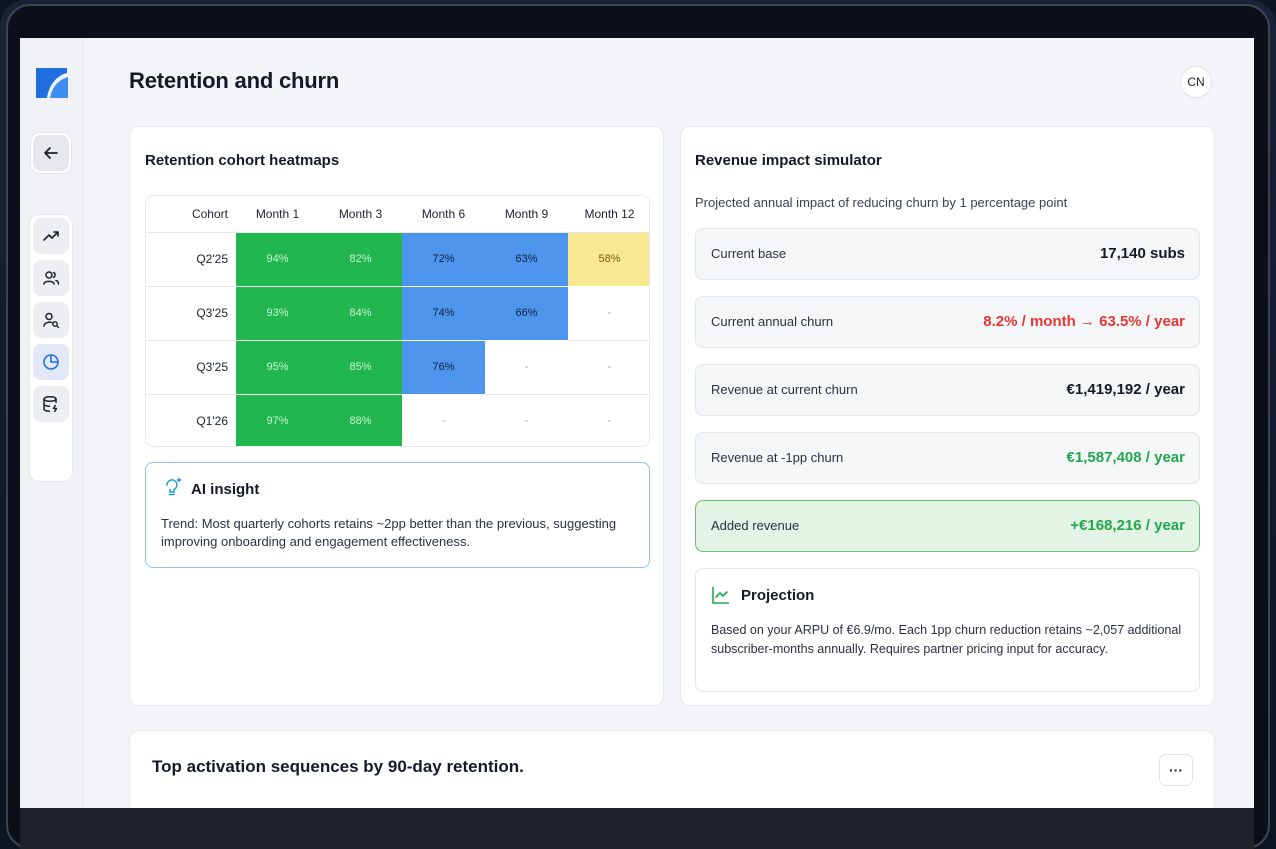 The height and width of the screenshot is (849, 1276). I want to click on row-value: €1,587,408 / year, so click(1125, 457).